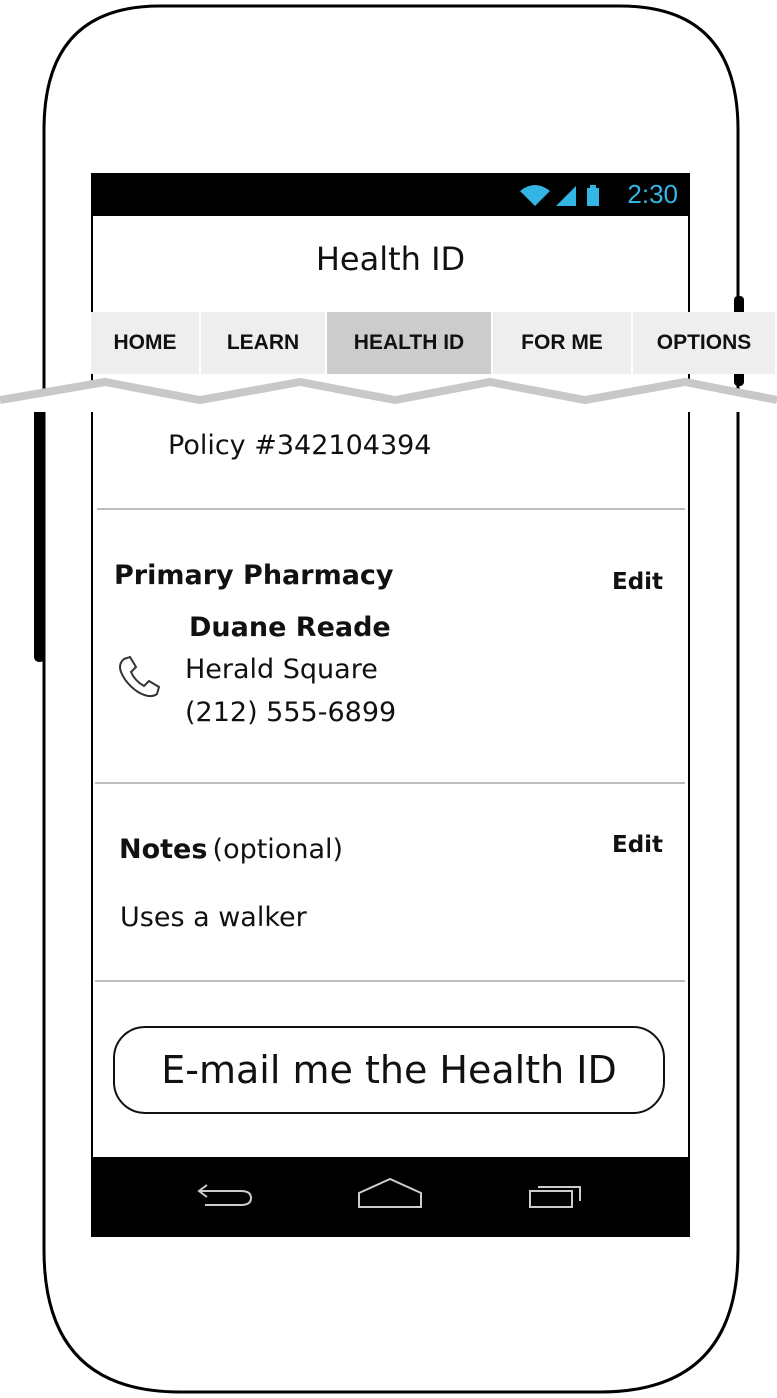 This screenshot has height=1398, width=777. I want to click on notes-edit-link: Edit, so click(637, 845).